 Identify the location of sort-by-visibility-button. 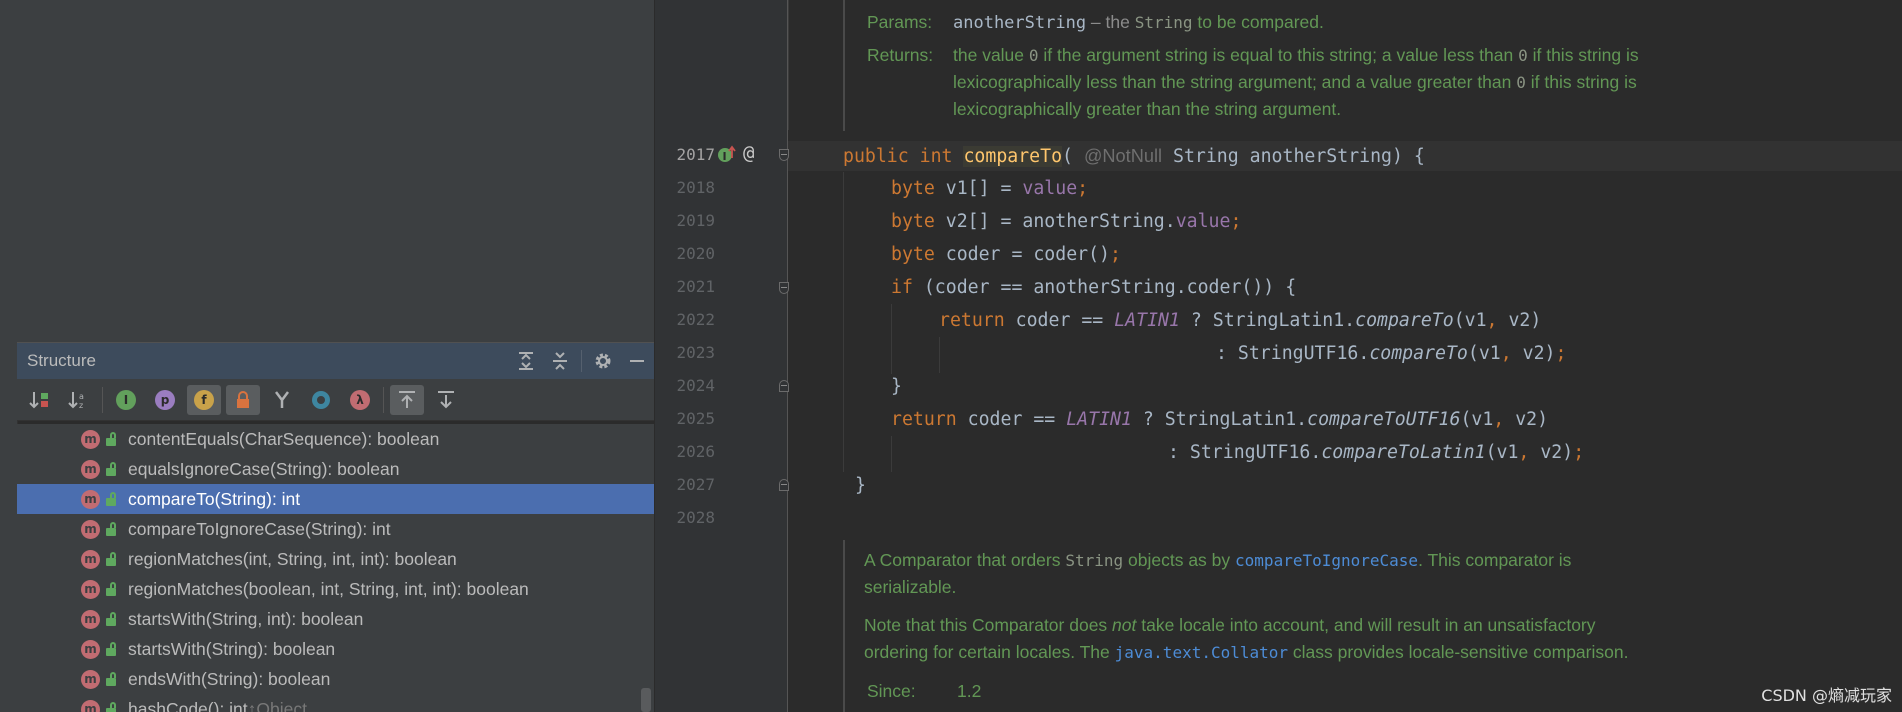
(40, 400).